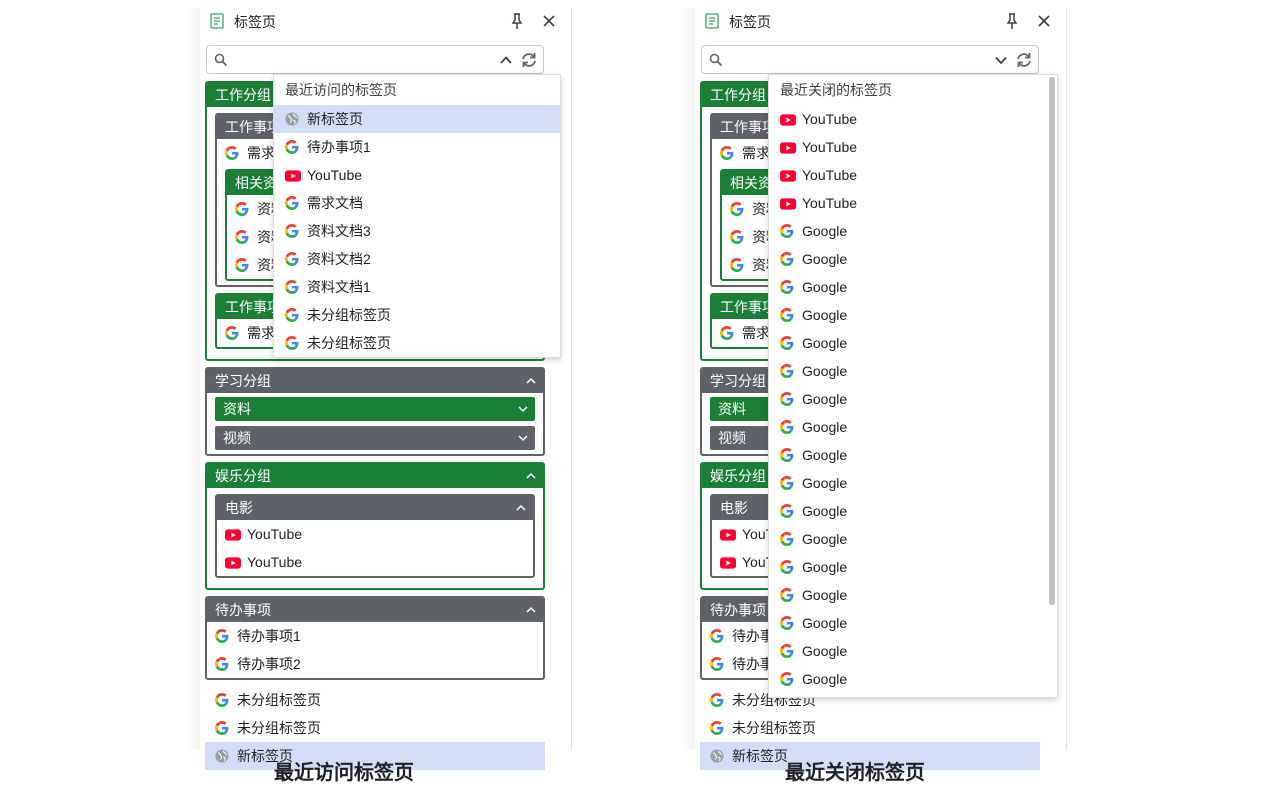 This screenshot has width=1280, height=800. I want to click on dropdown-item: 新标签页, so click(417, 119).